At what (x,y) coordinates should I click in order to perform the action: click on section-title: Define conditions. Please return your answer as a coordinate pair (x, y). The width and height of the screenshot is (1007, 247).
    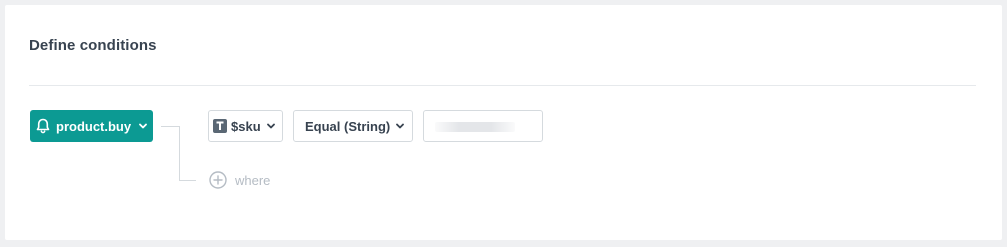
    Looking at the image, I should click on (93, 45).